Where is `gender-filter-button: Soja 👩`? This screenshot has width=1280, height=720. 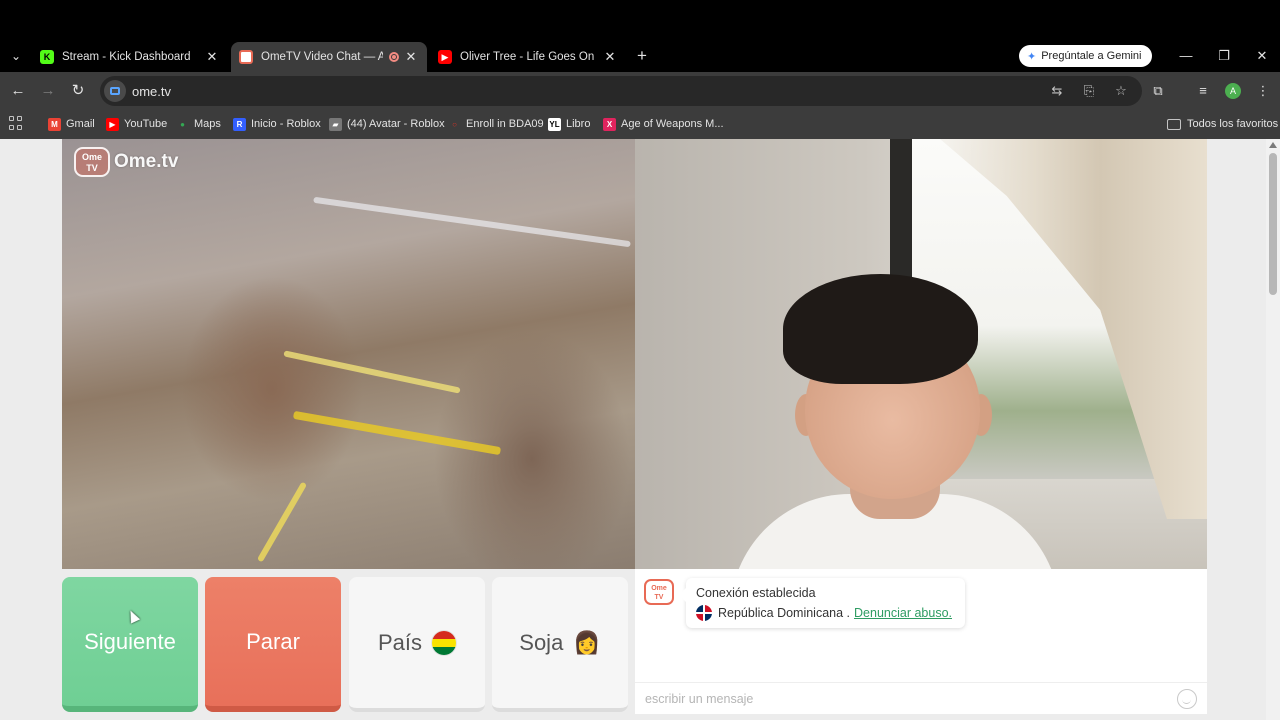 gender-filter-button: Soja 👩 is located at coordinates (560, 644).